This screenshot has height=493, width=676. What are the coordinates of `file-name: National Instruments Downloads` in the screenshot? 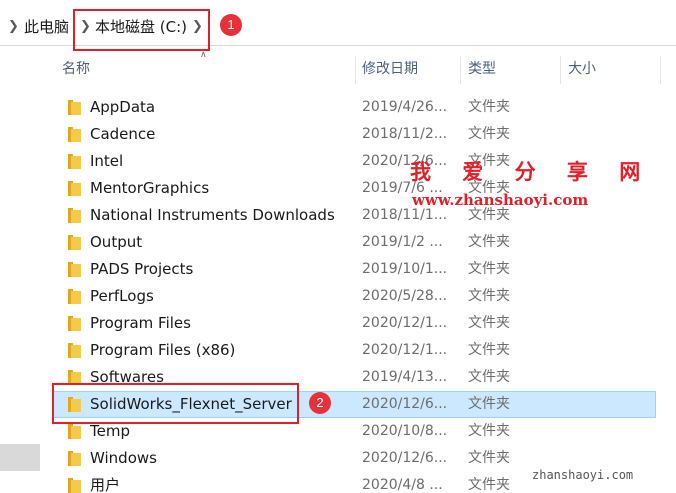 It's located at (212, 215).